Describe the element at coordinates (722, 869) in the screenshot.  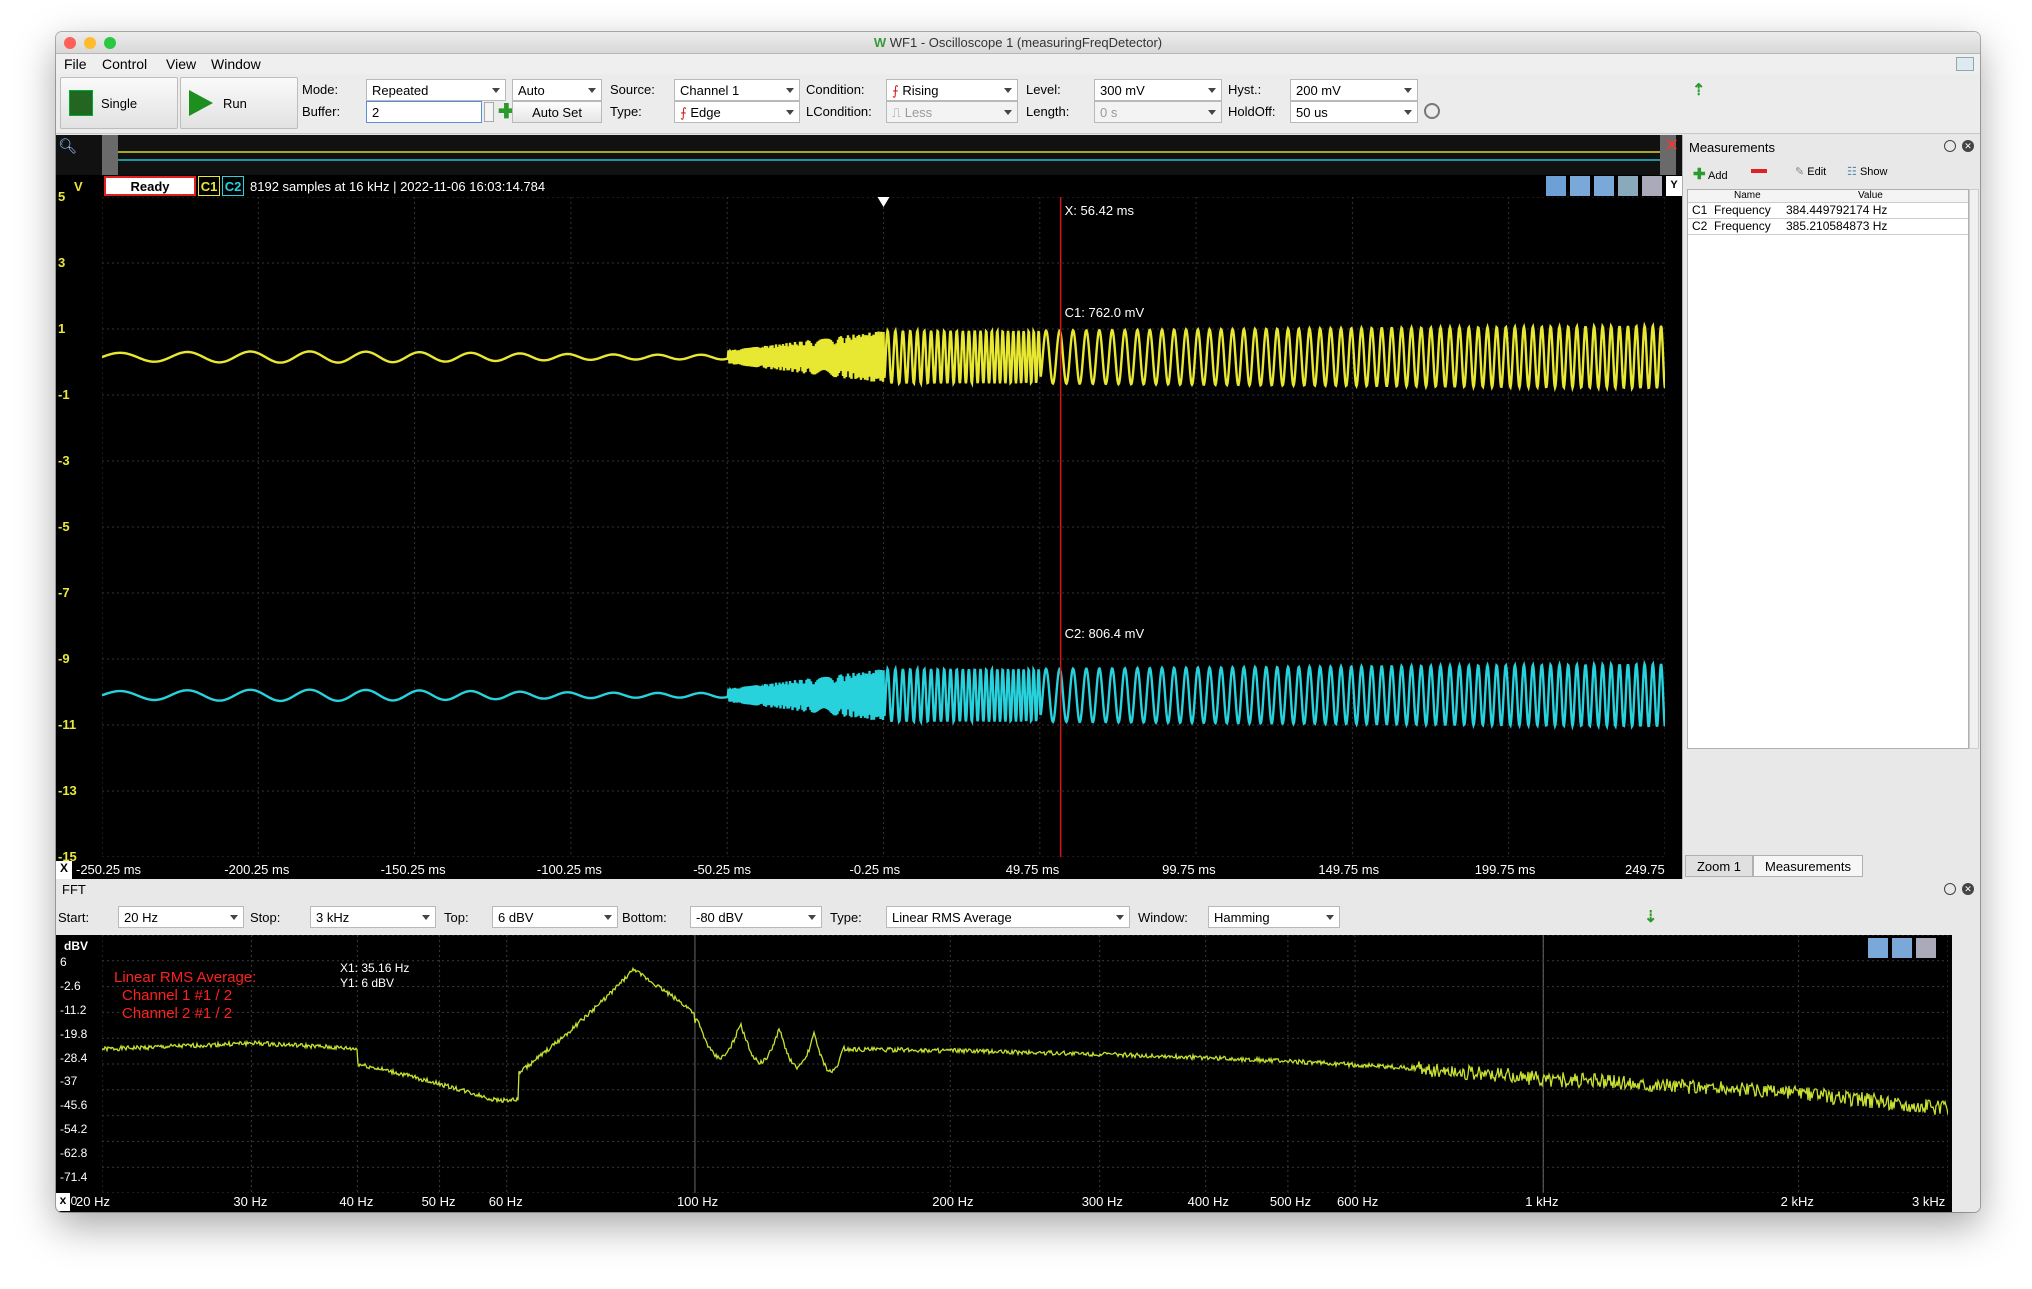
I see `x-tick-label: -50.25 ms` at that location.